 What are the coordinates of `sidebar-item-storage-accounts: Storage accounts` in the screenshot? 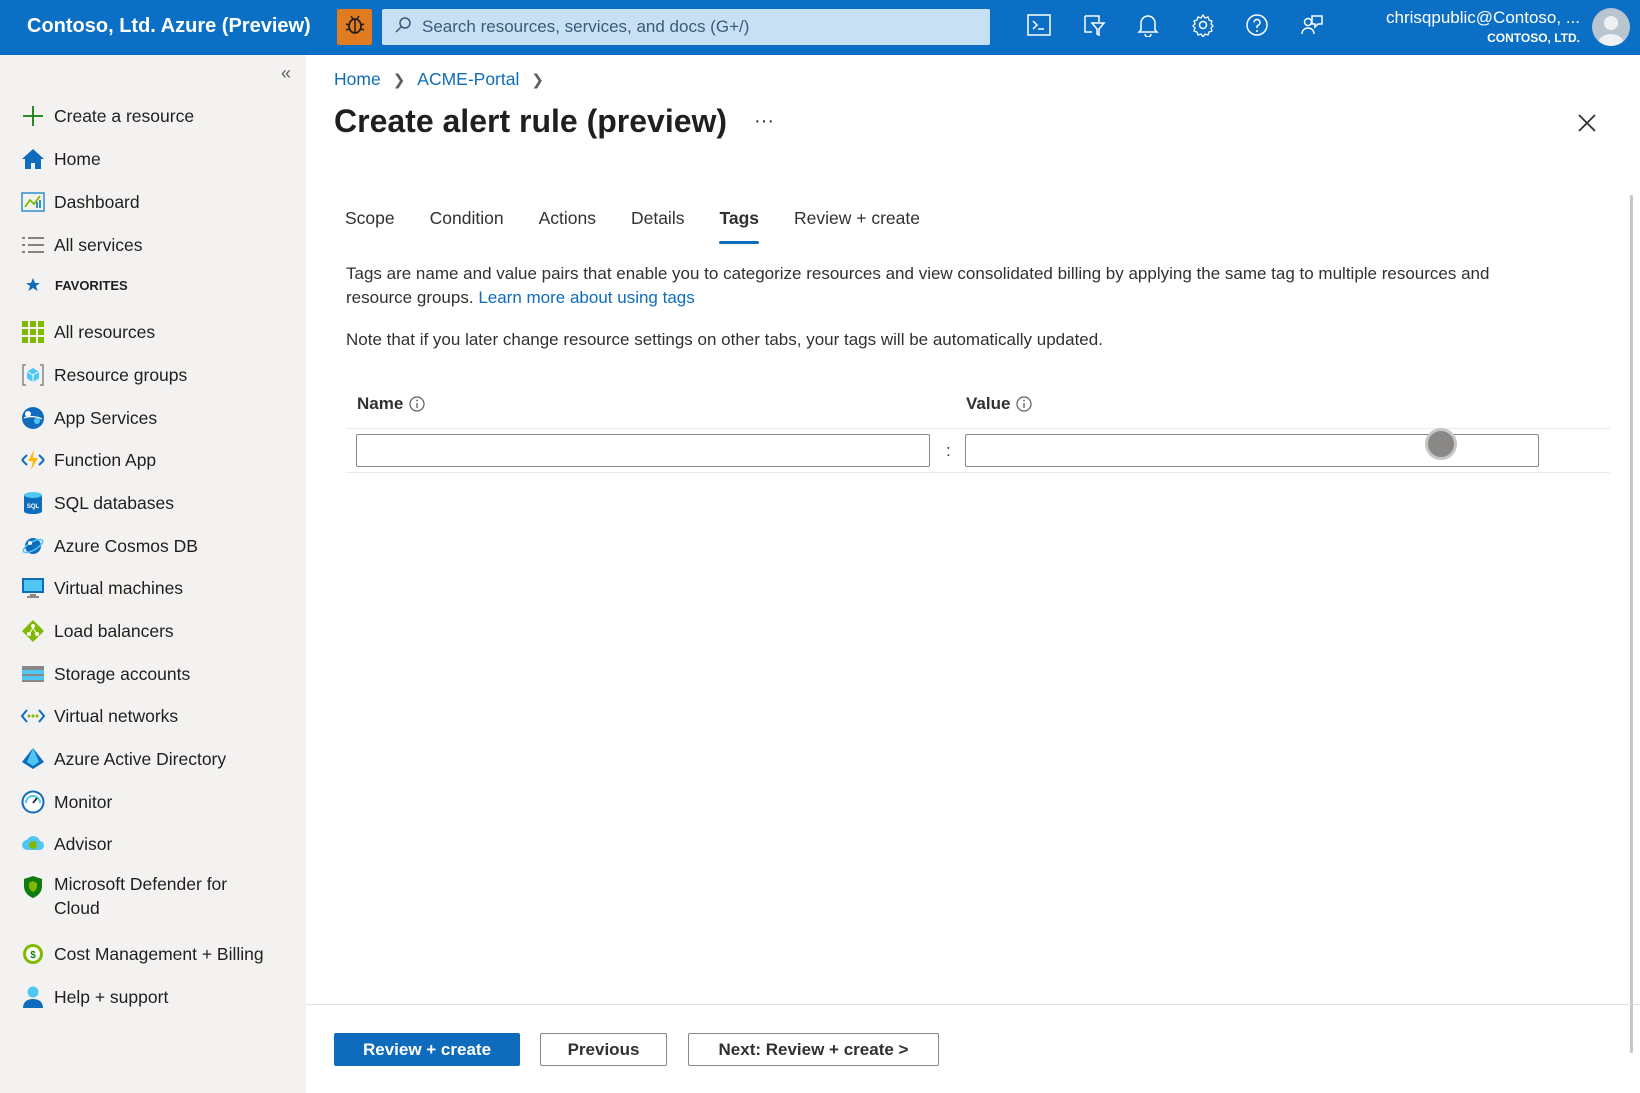 It's located at (105, 674).